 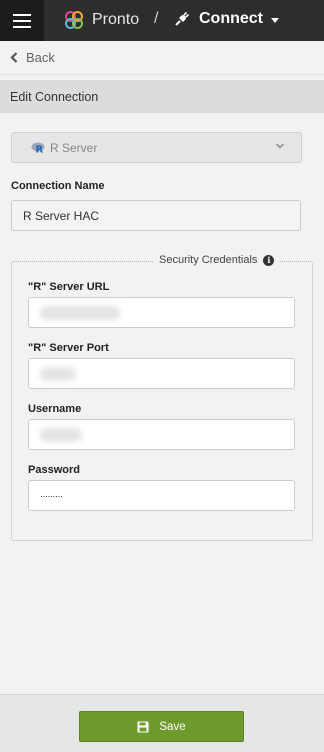 What do you see at coordinates (116, 19) in the screenshot?
I see `app-name: Pronto` at bounding box center [116, 19].